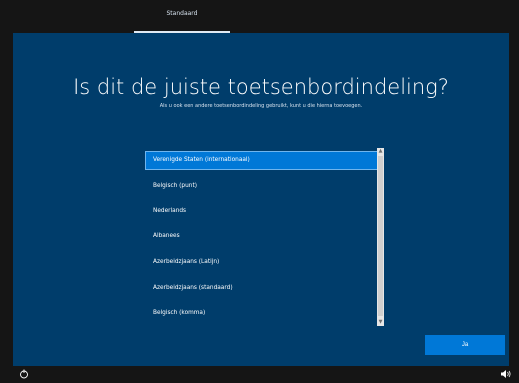  I want to click on list-scrollbar: ▲ ▼, so click(380, 237).